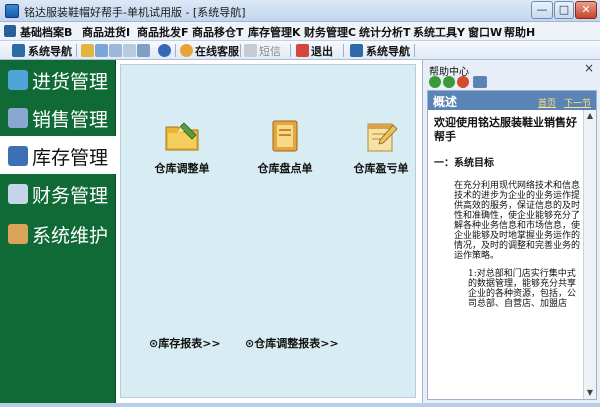  I want to click on help-close-button: ×, so click(589, 68).